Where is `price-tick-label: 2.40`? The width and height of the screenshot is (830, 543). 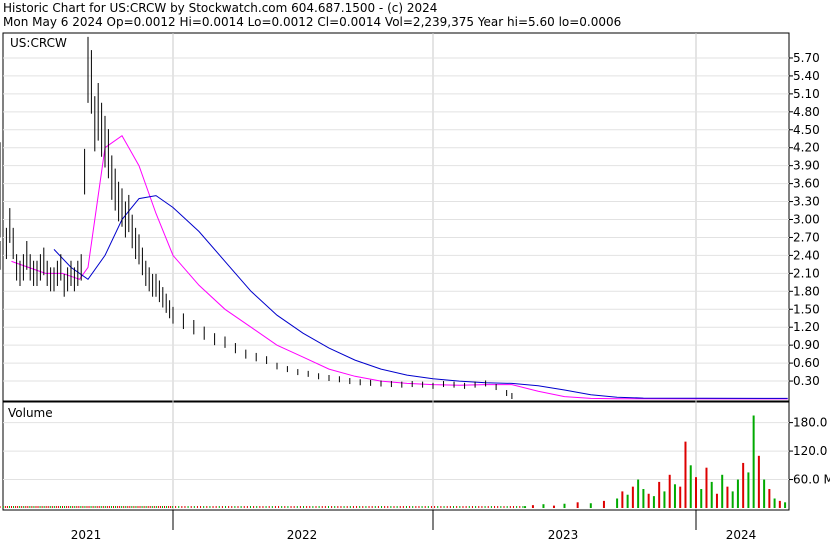
price-tick-label: 2.40 is located at coordinates (806, 255).